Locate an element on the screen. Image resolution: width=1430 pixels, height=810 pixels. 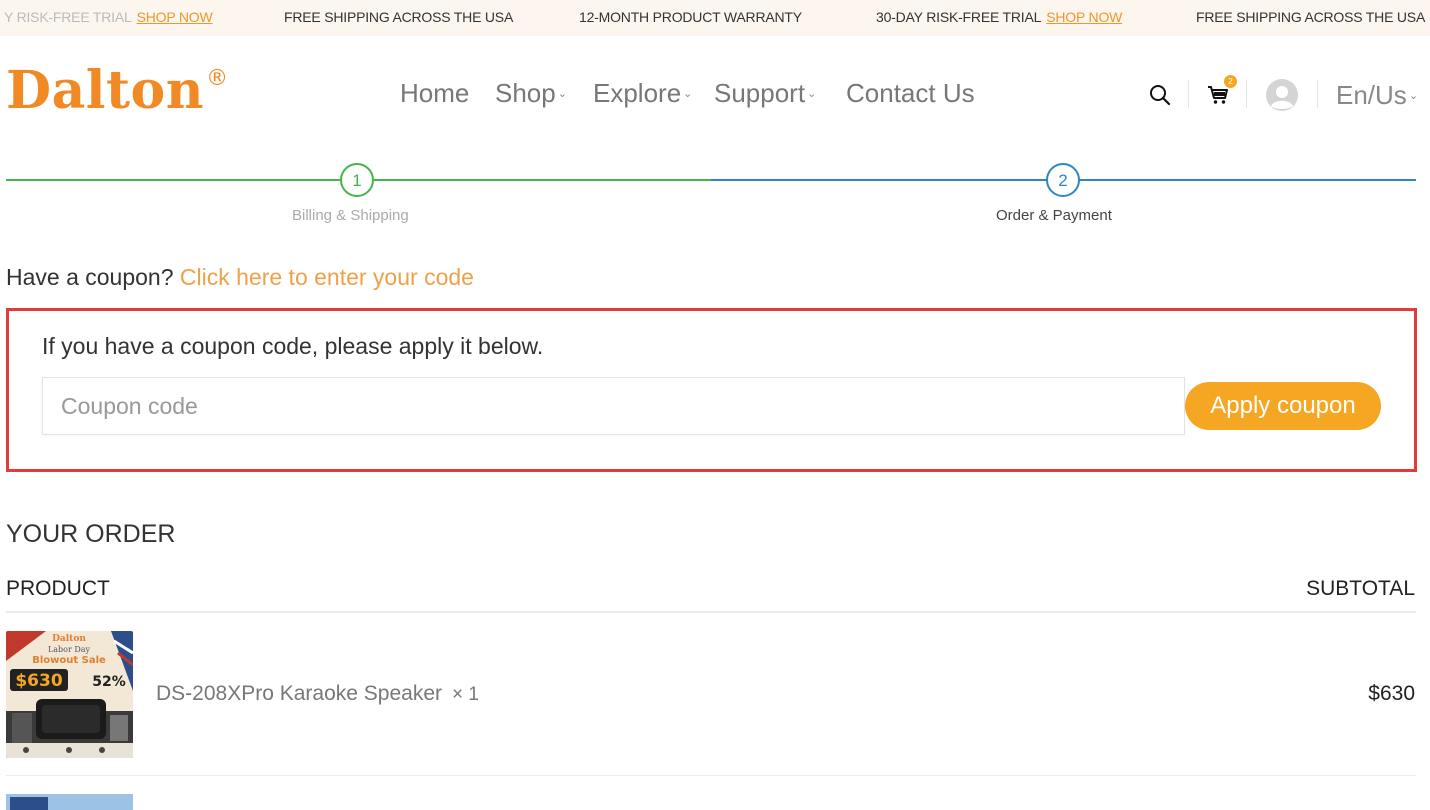
table-header-divider is located at coordinates (711, 612).